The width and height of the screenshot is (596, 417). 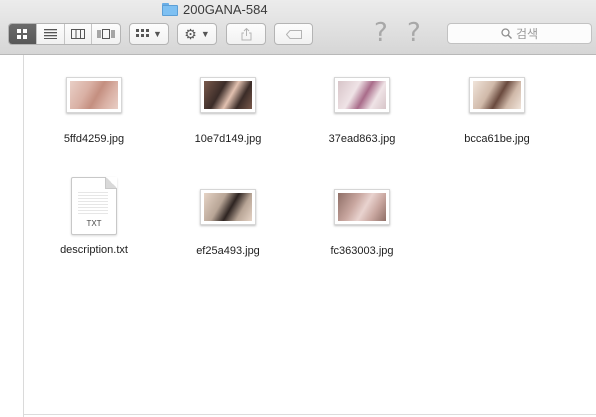 I want to click on file-item: TXT description.txt, so click(x=94, y=216).